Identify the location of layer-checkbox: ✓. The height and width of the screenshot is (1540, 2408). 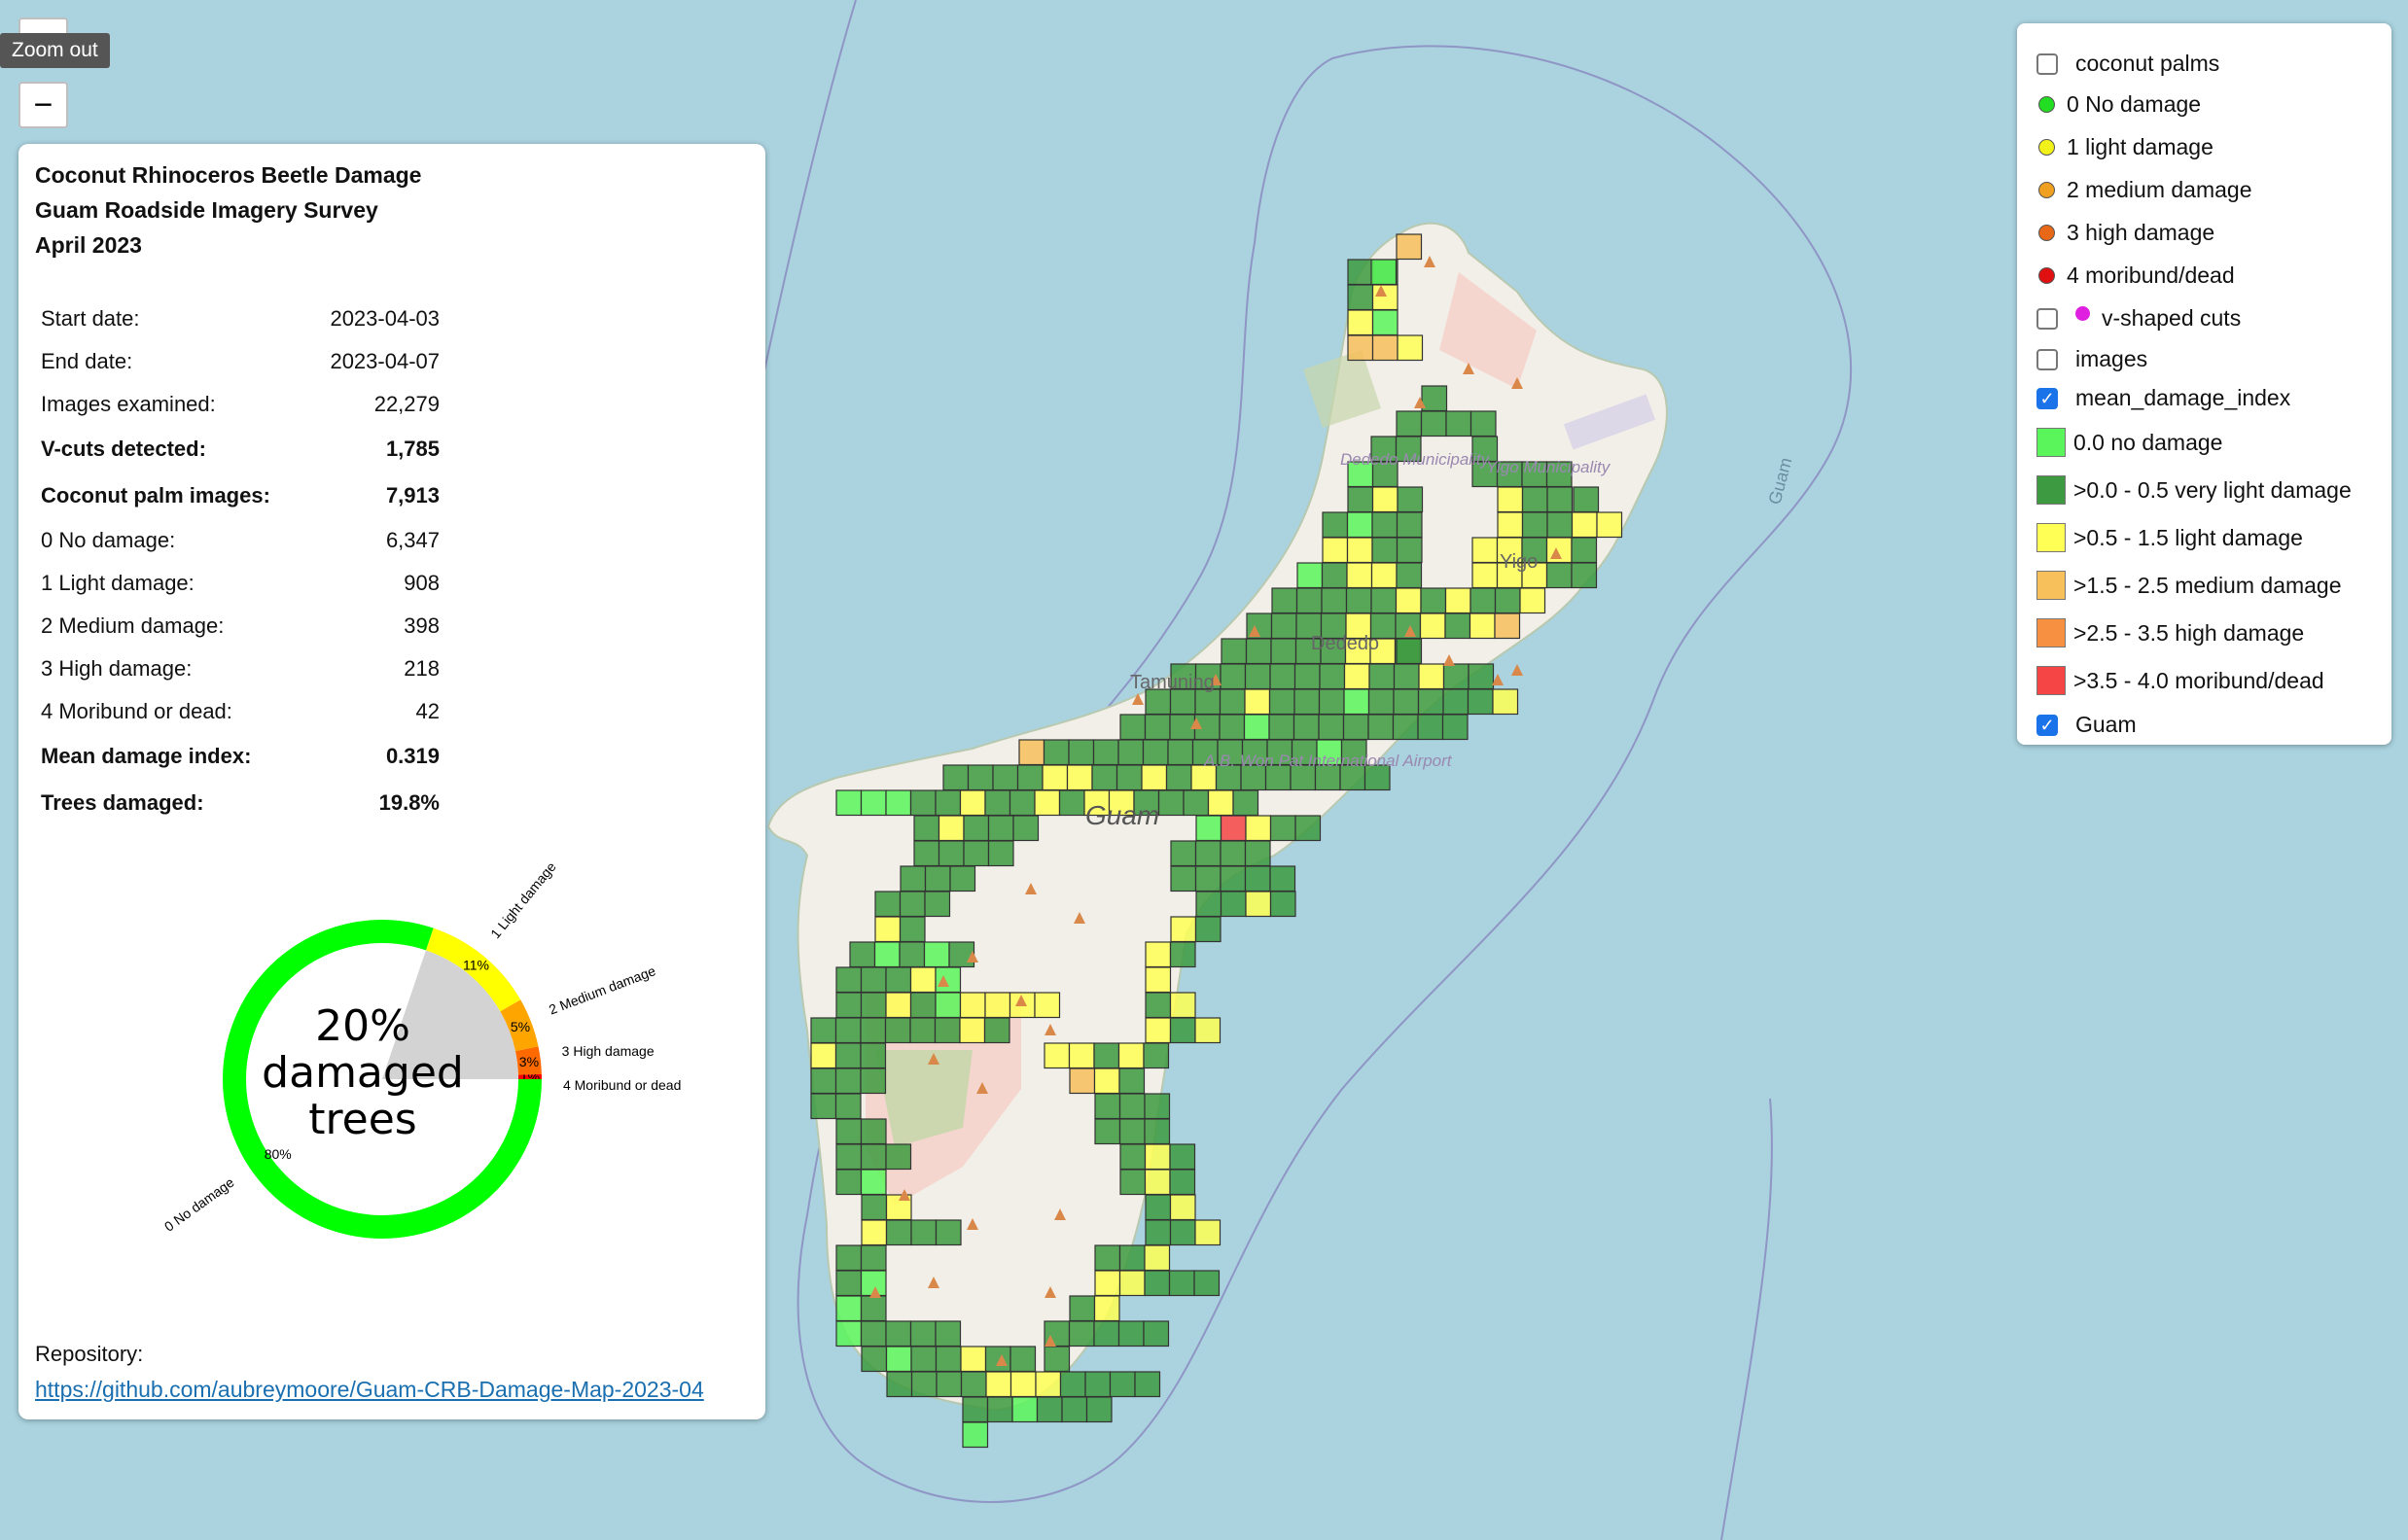
(2047, 725).